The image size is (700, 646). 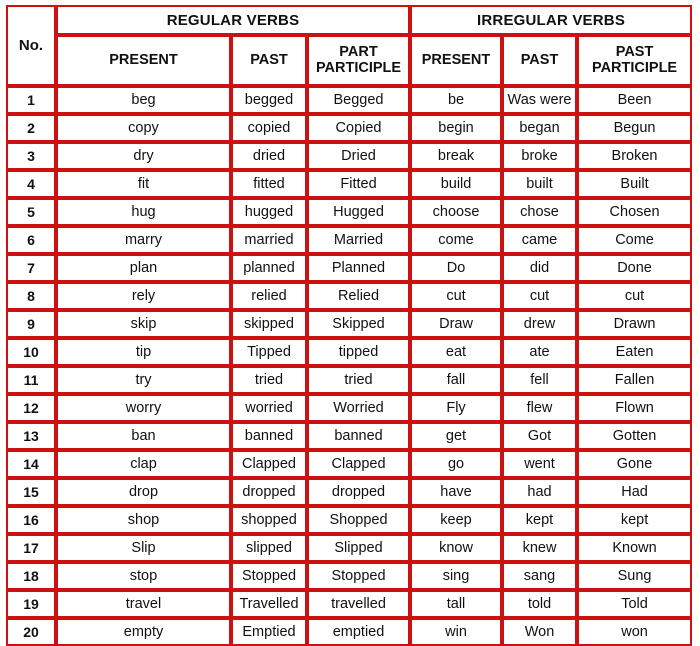 I want to click on cell-regular-present: copy, so click(x=143, y=128).